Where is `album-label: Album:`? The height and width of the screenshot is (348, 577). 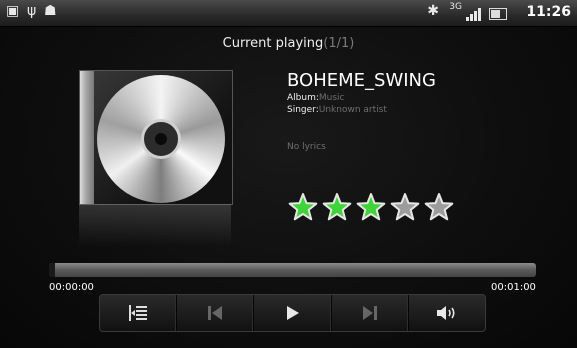
album-label: Album: is located at coordinates (303, 98).